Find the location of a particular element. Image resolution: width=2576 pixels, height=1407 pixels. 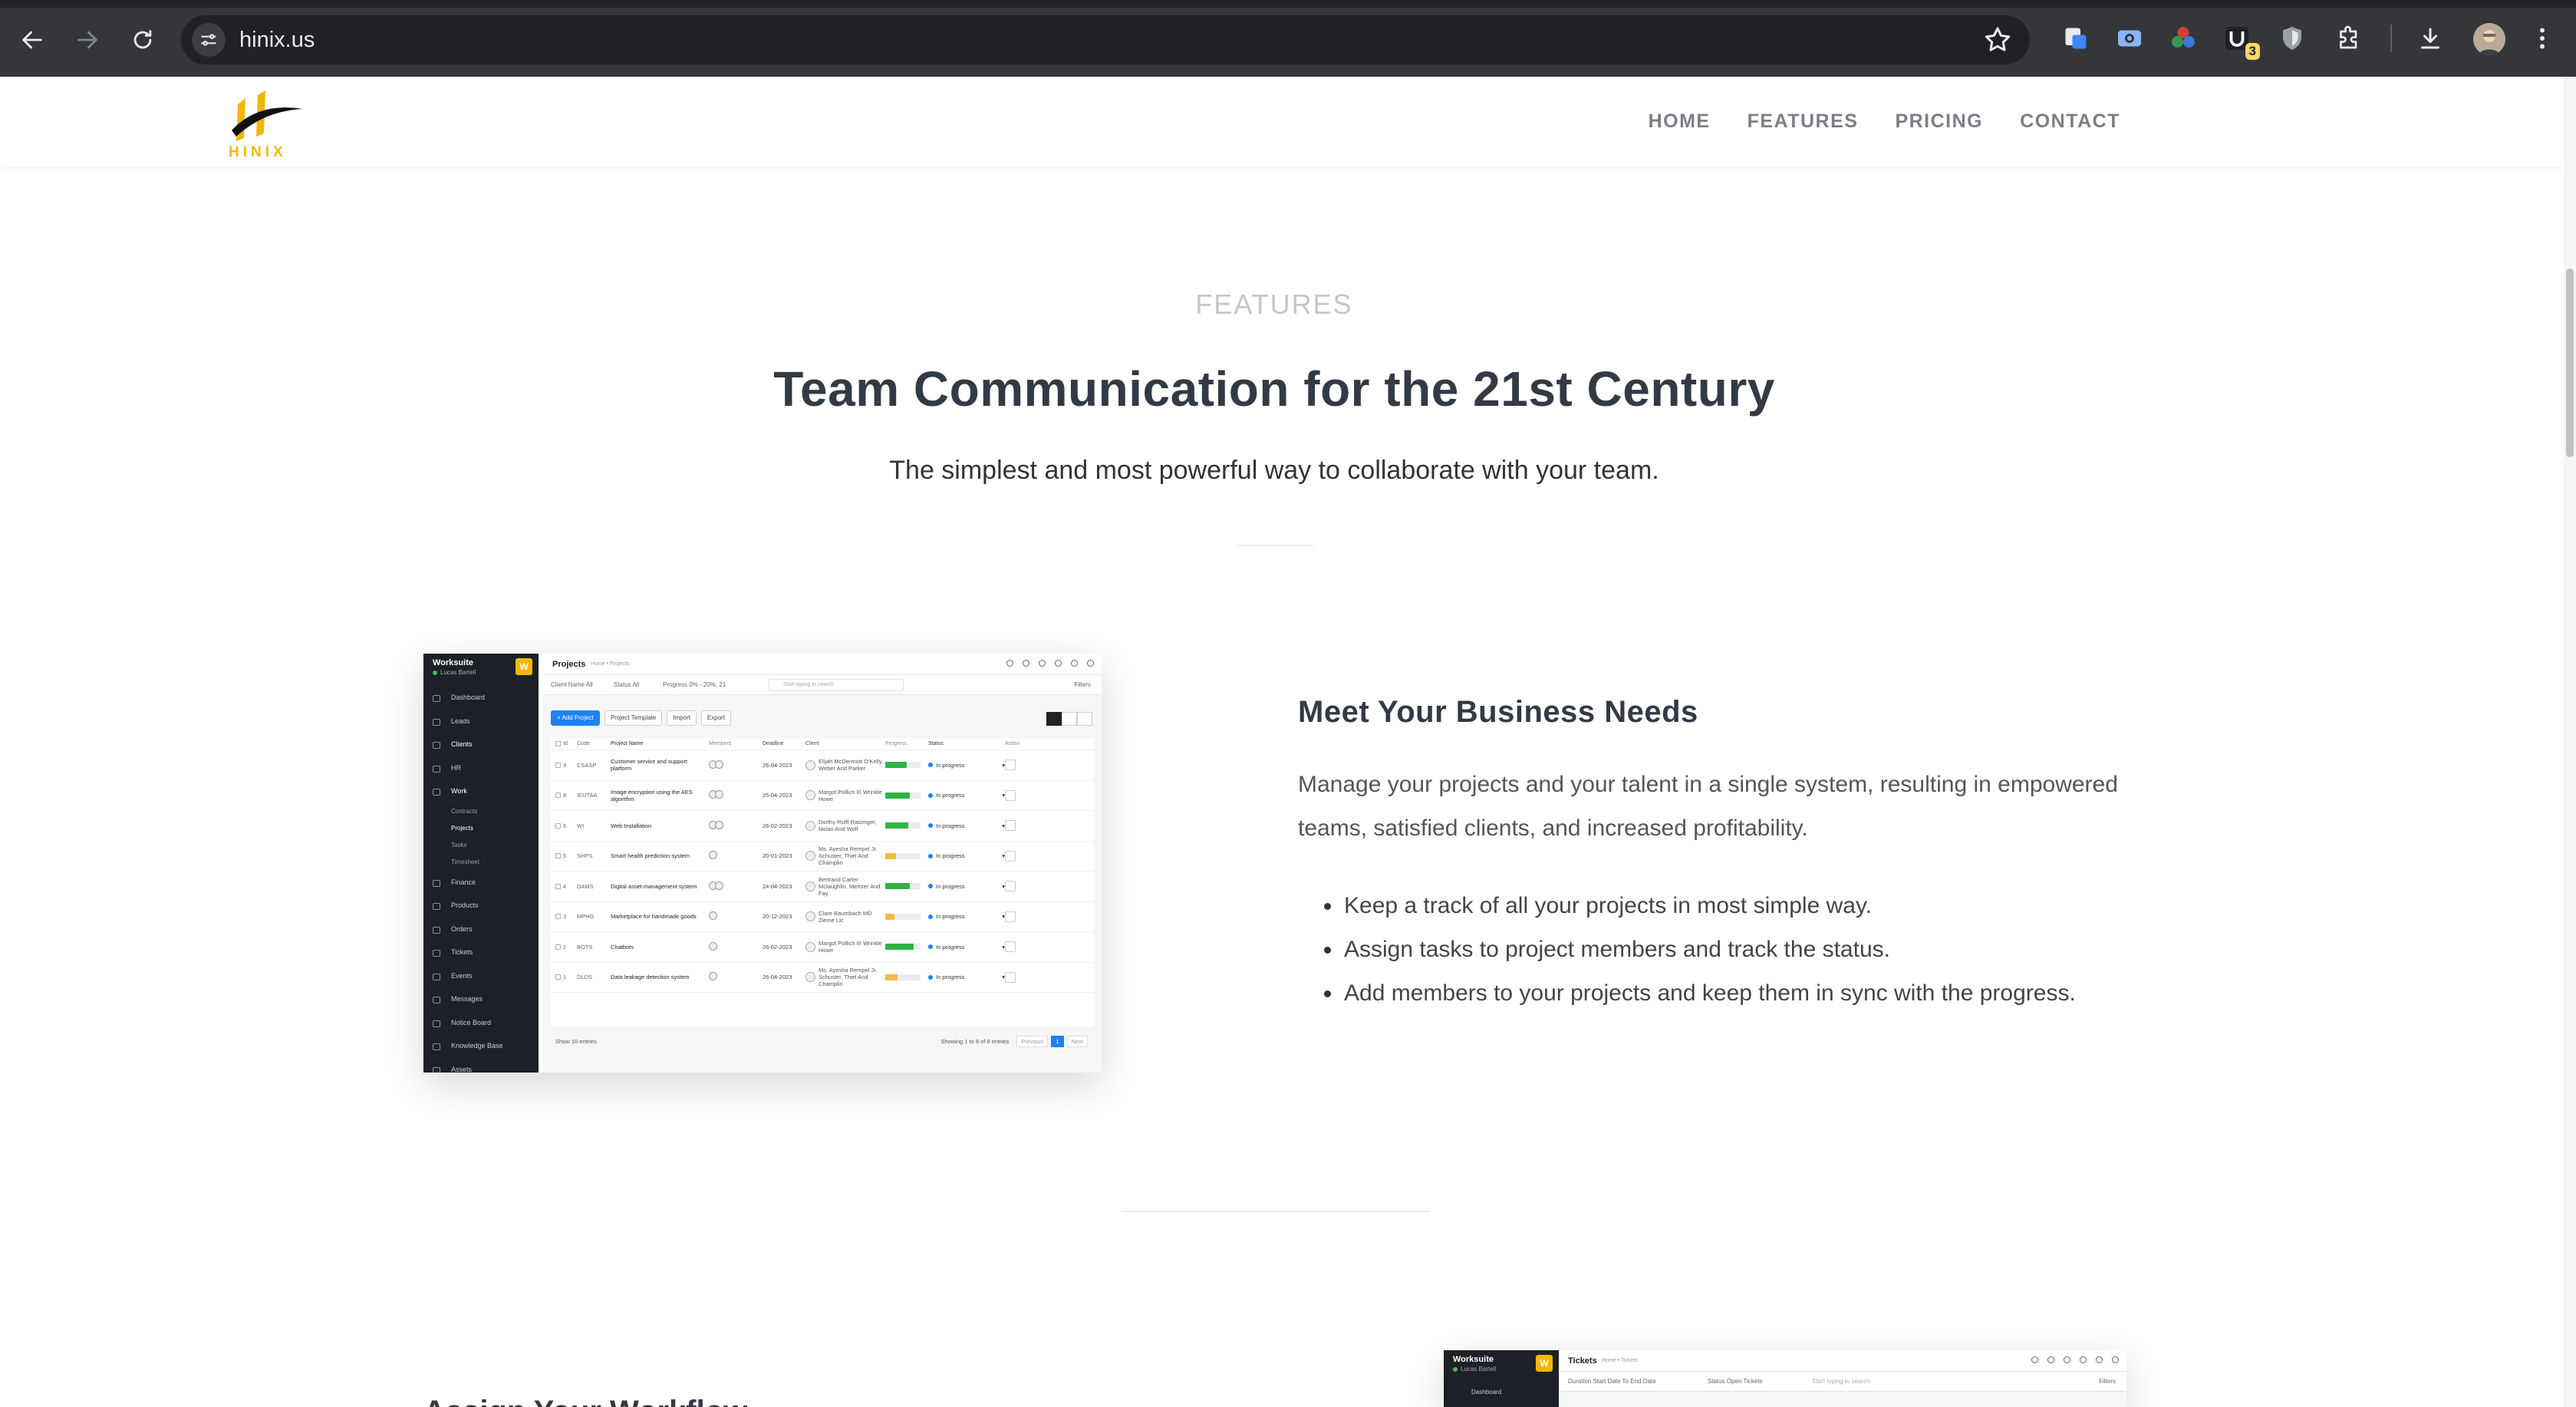

mock2-status-filter: Status Open Tickets is located at coordinates (1735, 1382).